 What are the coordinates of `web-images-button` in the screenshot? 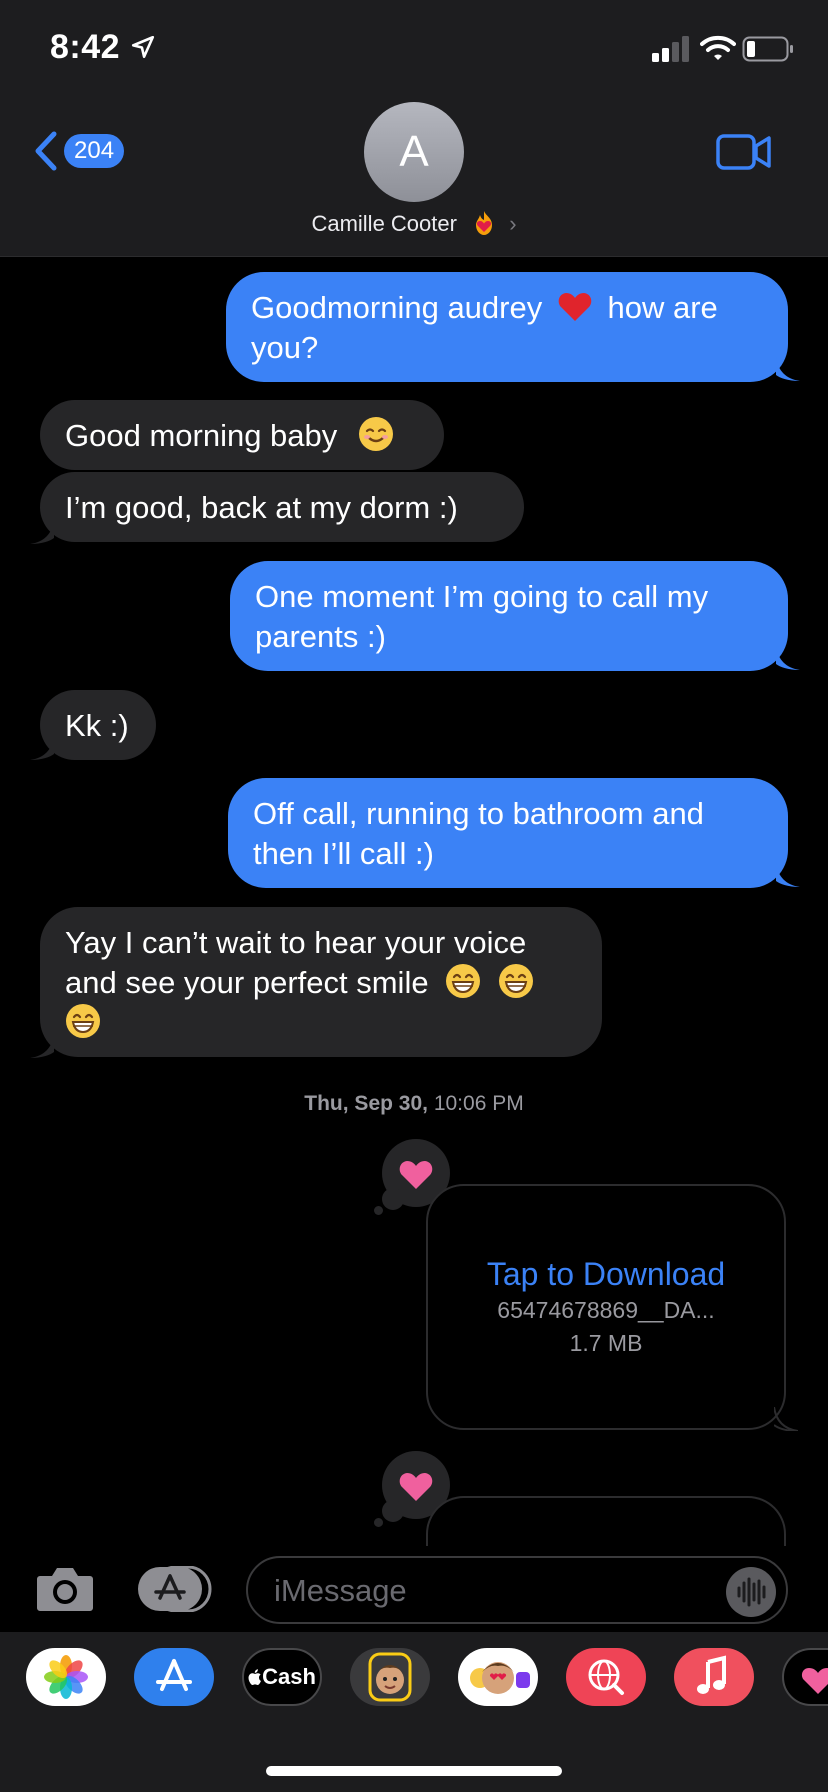 It's located at (606, 1677).